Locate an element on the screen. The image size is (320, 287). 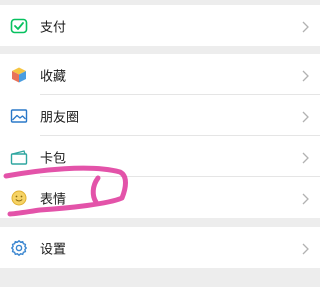
pay-icon is located at coordinates (19, 26).